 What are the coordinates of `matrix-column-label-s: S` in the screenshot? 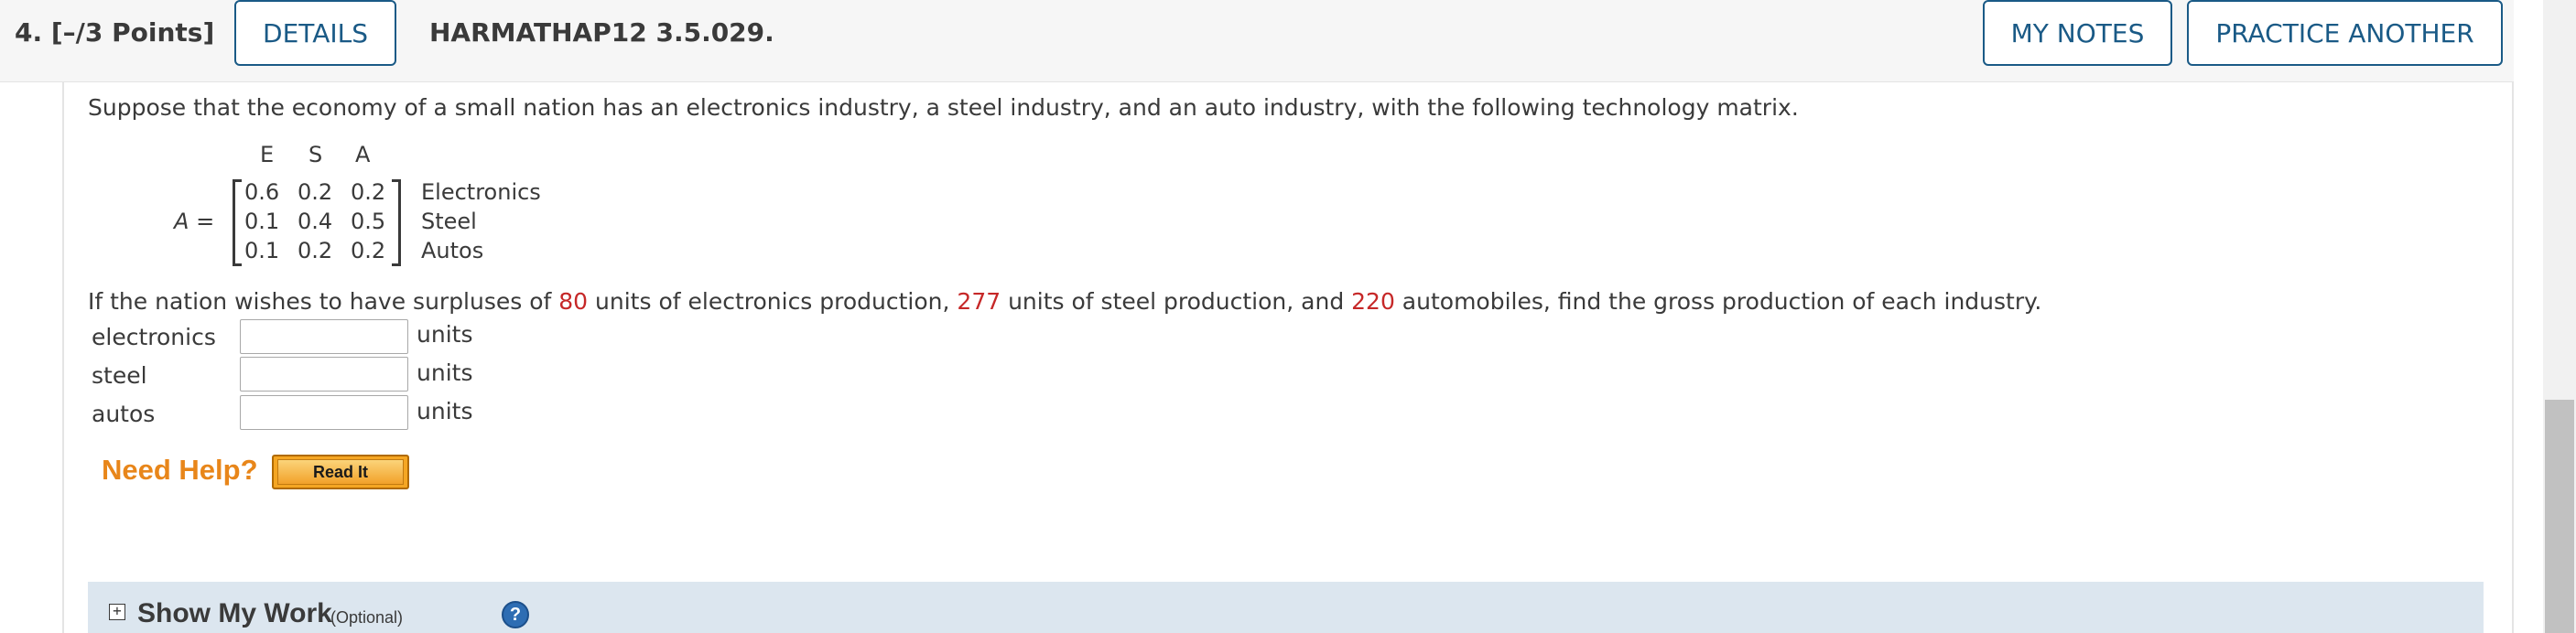 It's located at (316, 154).